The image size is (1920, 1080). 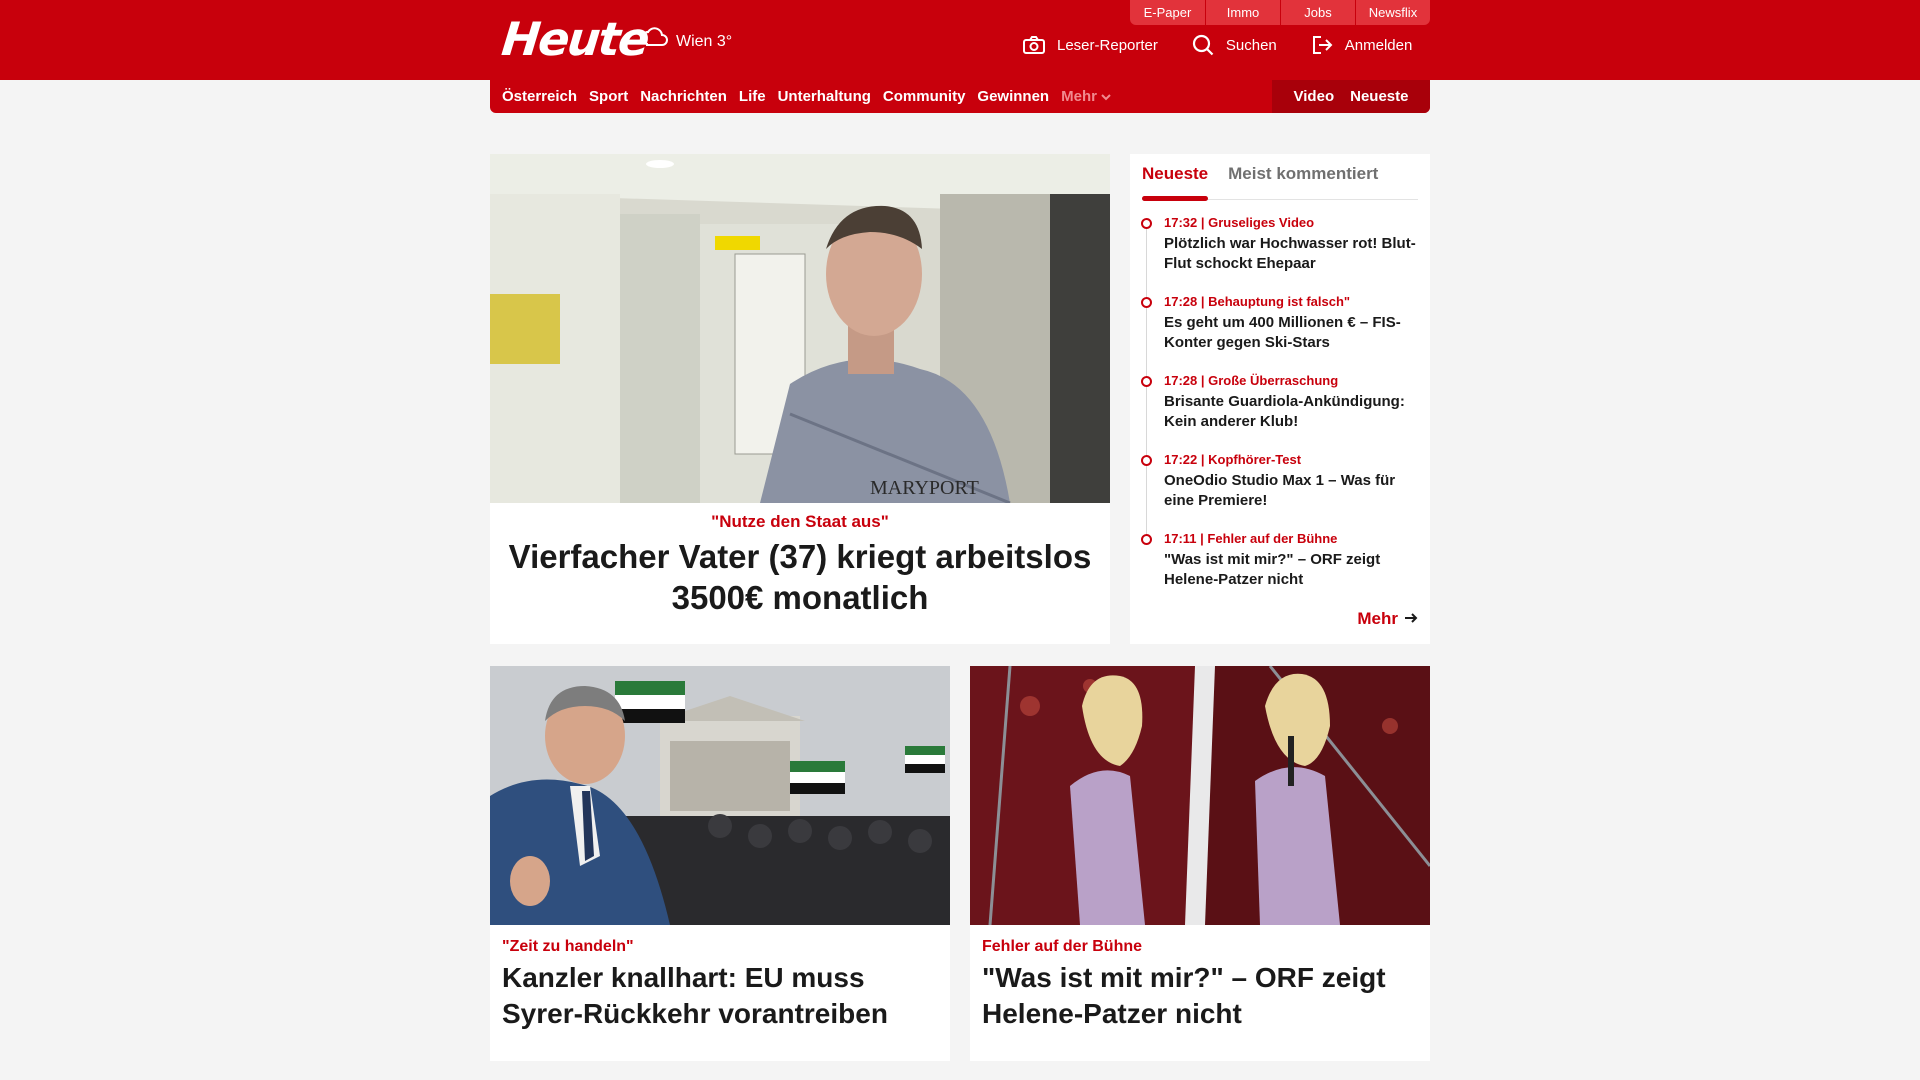 I want to click on sidebar-tabs: Neueste Meist kommentiert, so click(x=1280, y=177).